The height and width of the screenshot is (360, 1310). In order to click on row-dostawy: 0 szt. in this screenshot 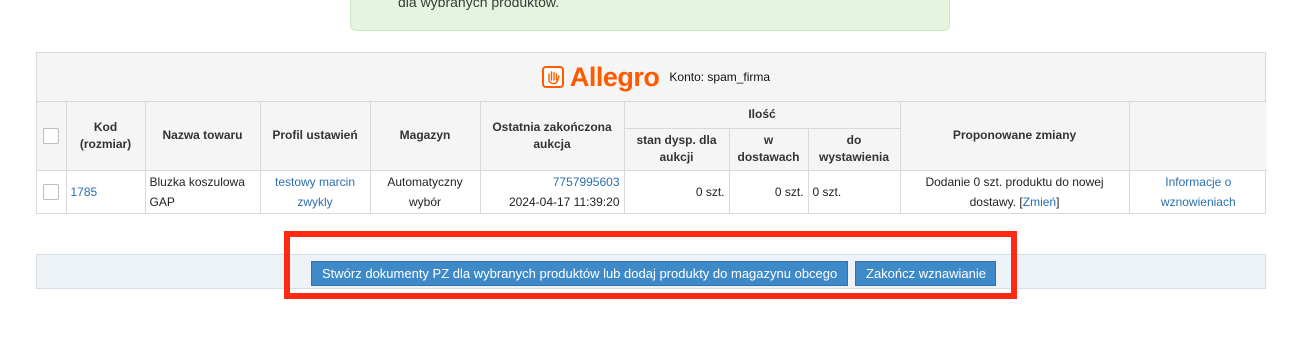, I will do `click(768, 191)`.